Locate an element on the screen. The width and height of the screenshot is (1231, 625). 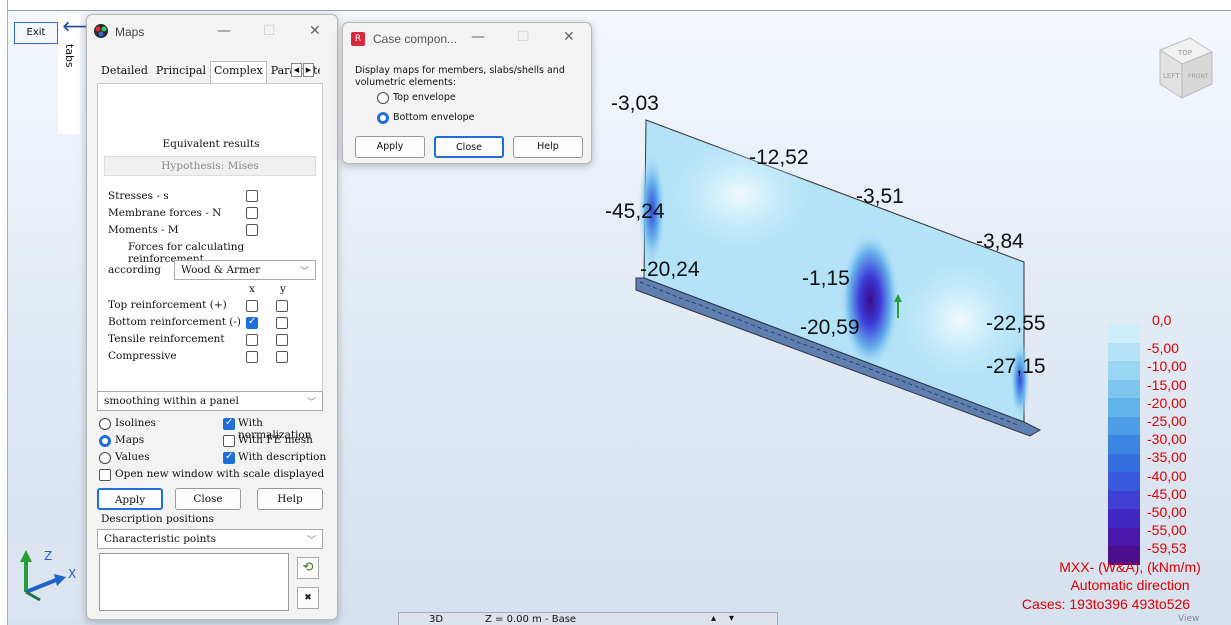
normalization-checkbox is located at coordinates (229, 423).